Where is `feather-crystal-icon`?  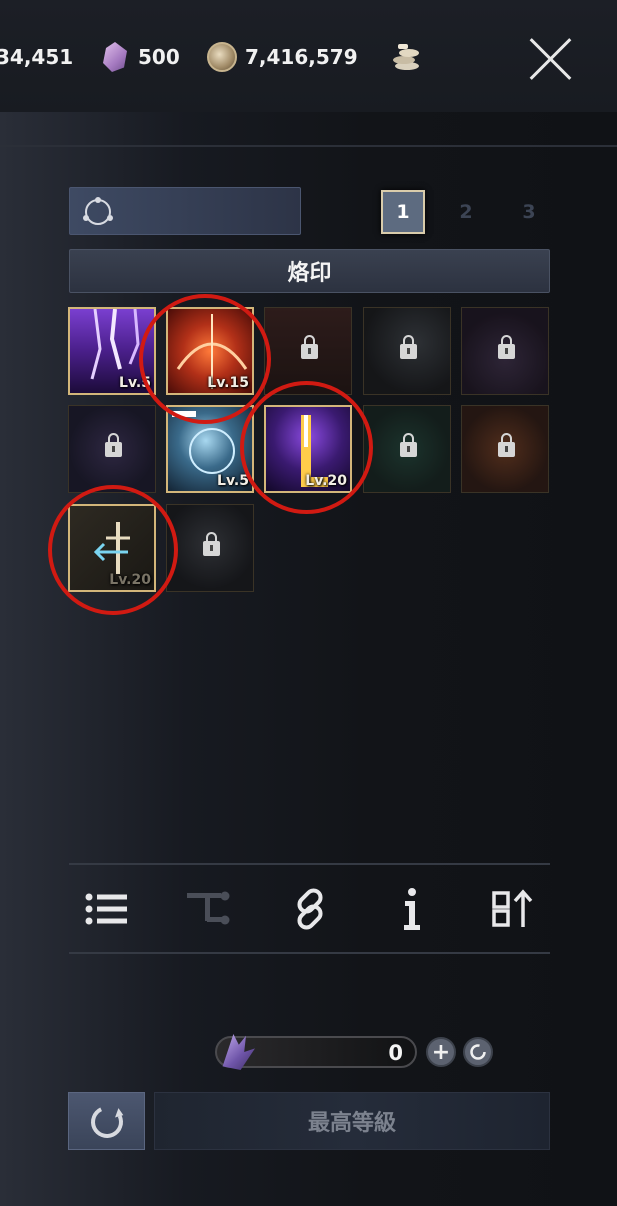
feather-crystal-icon is located at coordinates (238, 1052).